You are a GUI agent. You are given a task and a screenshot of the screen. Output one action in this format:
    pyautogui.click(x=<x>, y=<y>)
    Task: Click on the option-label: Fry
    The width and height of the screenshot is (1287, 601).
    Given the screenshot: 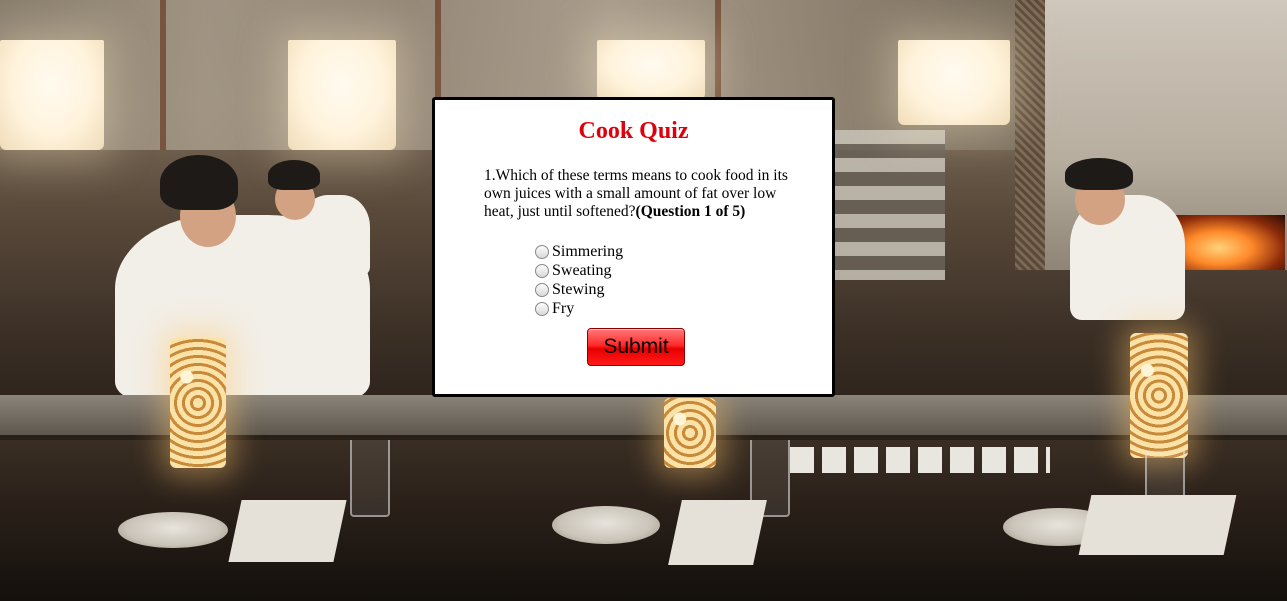 What is the action you would take?
    pyautogui.click(x=563, y=308)
    